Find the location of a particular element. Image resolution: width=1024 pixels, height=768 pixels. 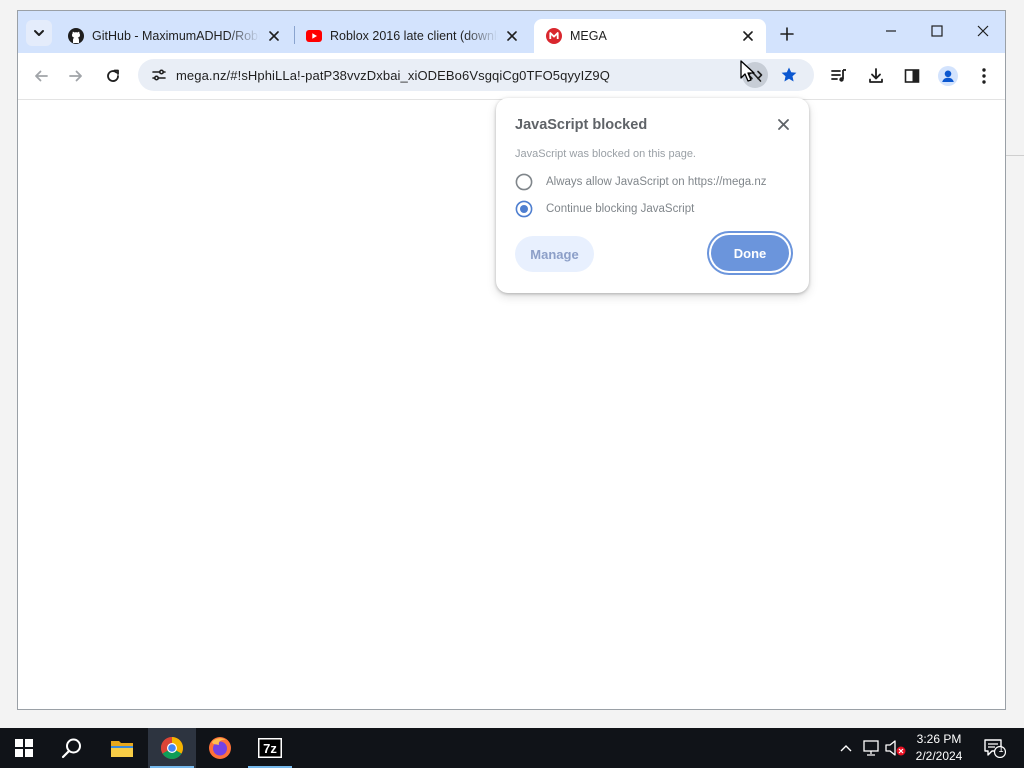

notification-count: 1 is located at coordinates (1001, 749).